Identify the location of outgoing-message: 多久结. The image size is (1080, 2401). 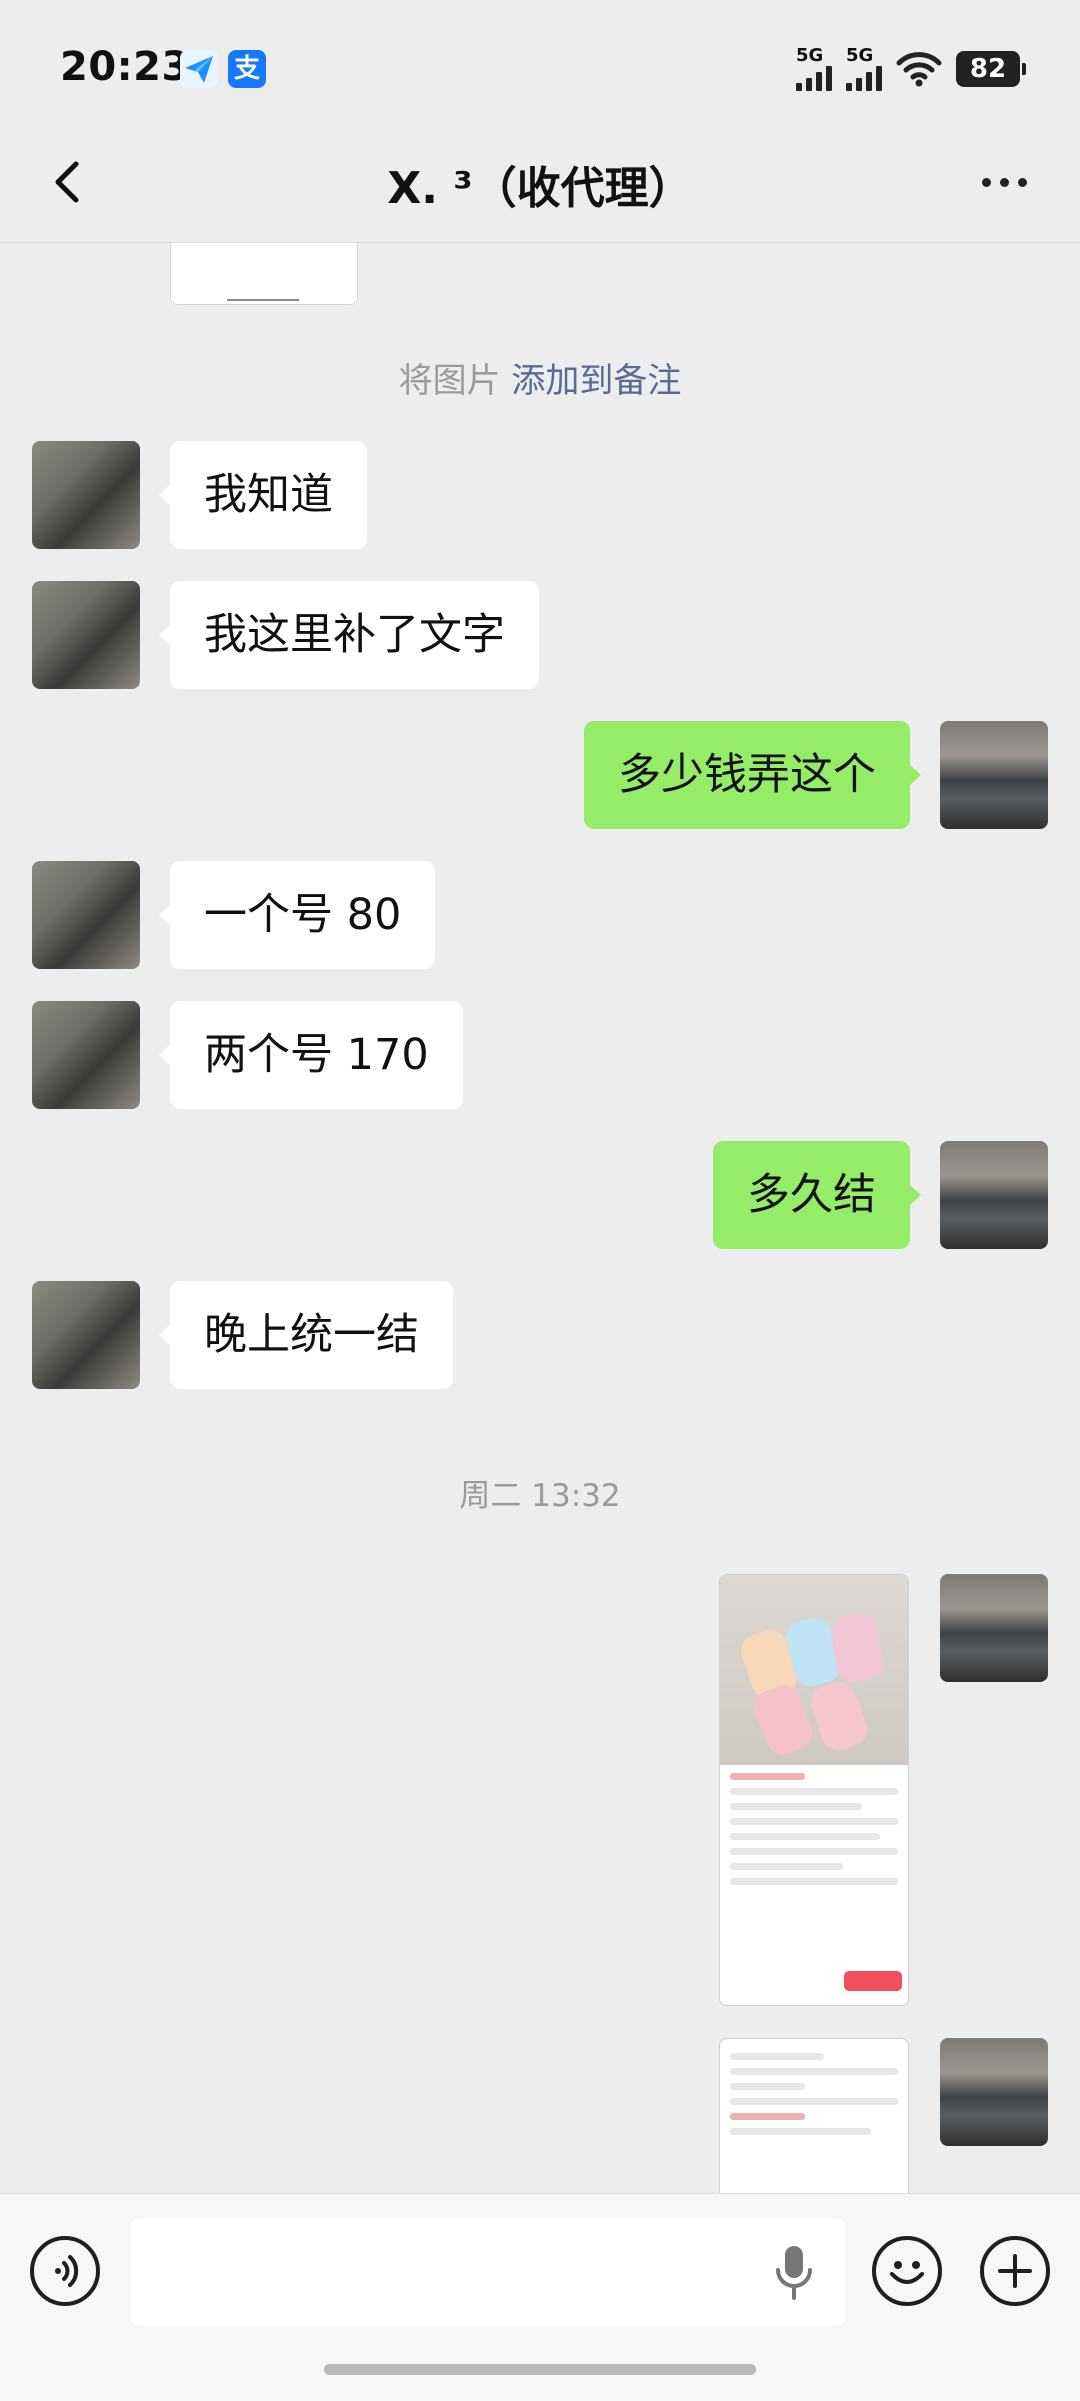
(817, 1195).